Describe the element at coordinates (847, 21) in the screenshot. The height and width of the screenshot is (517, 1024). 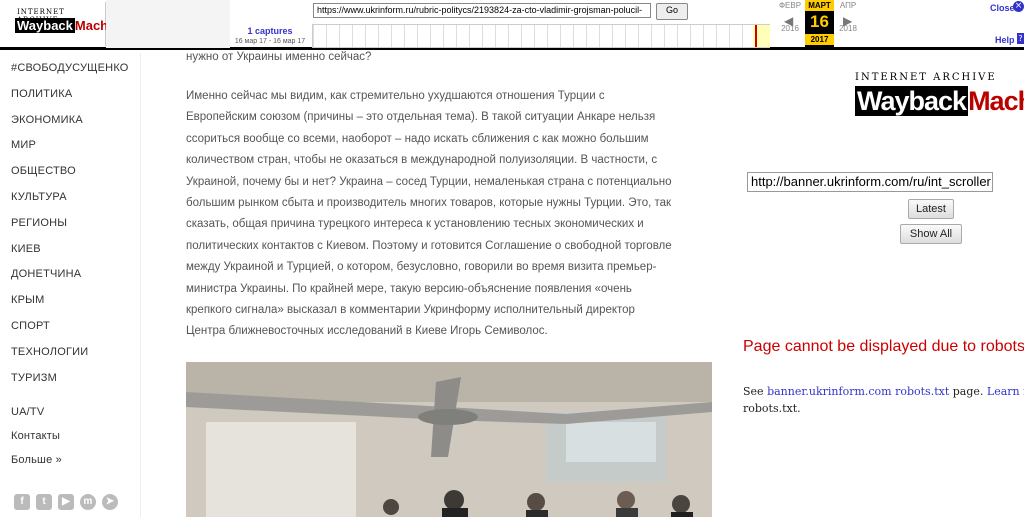
I see `right-arrow-icon: ▶` at that location.